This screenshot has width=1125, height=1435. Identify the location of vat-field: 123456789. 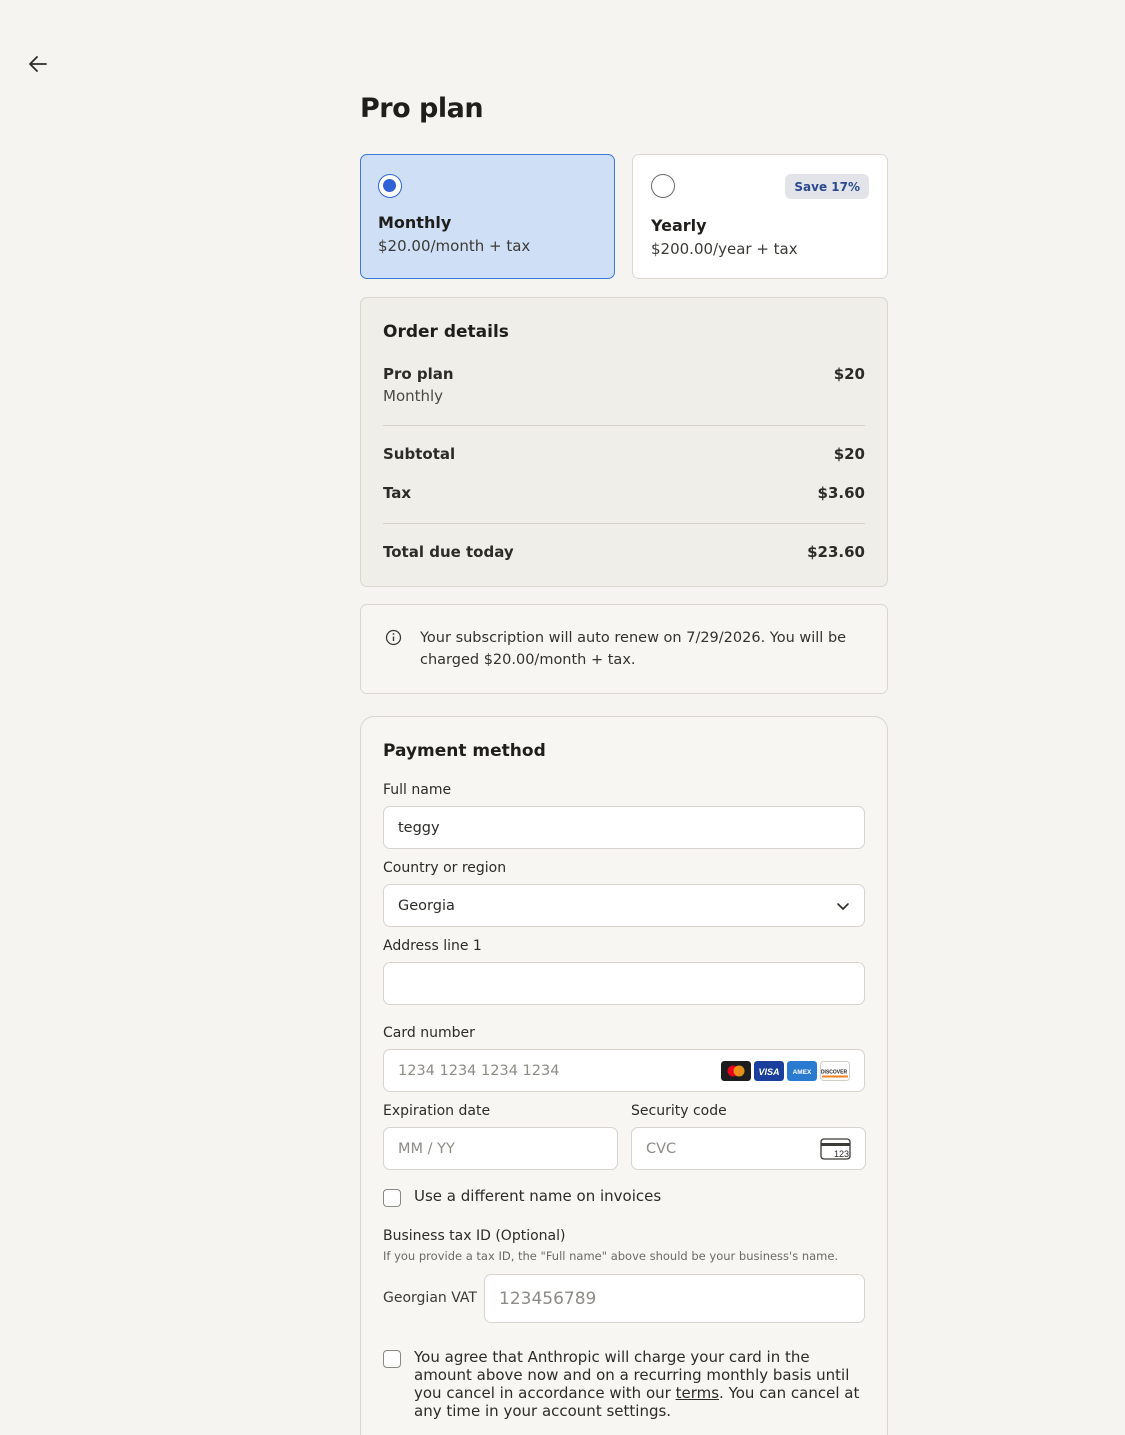
(674, 1298).